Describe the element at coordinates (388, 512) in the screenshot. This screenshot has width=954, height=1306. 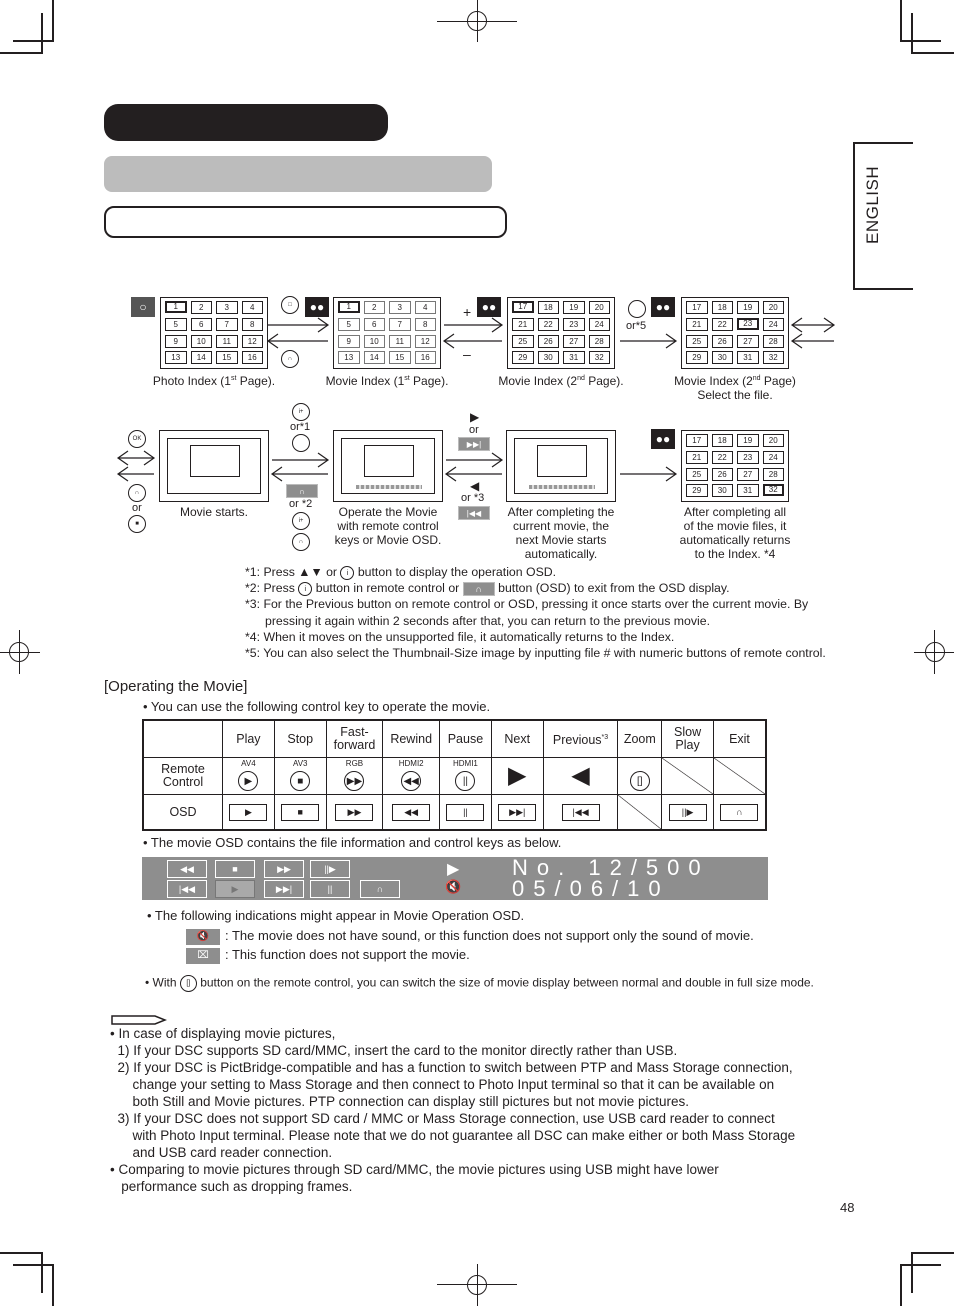
I see `caption-line: Operate the Movie` at that location.